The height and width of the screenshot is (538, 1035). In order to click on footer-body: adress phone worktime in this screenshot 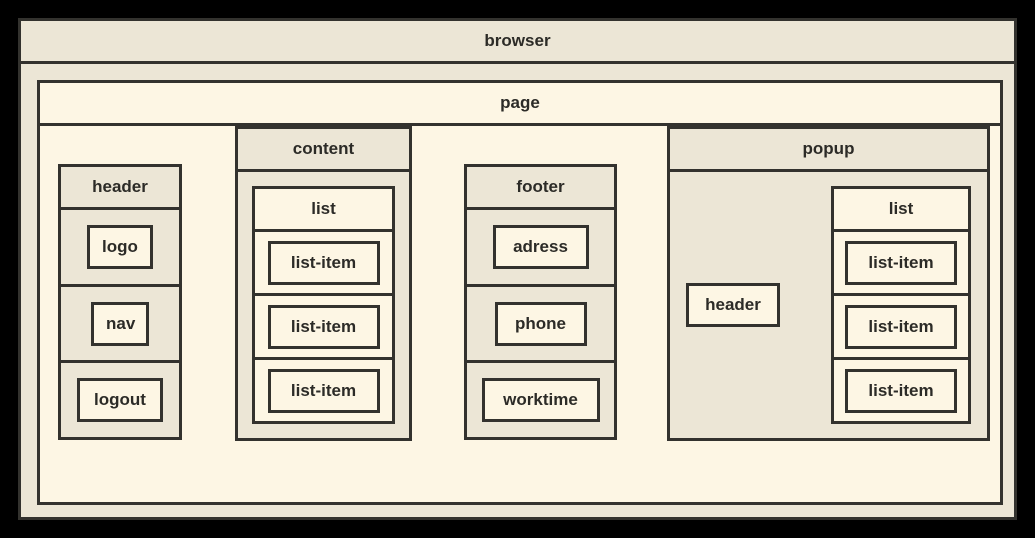, I will do `click(540, 323)`.